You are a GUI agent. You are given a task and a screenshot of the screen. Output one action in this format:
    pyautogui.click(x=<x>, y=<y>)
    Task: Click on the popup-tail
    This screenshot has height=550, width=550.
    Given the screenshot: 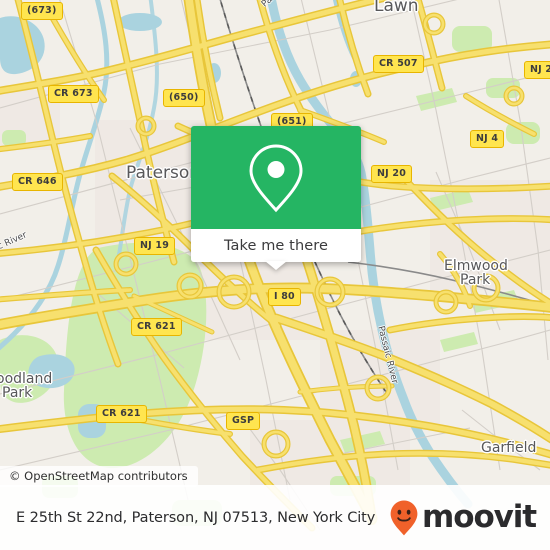 What is the action you would take?
    pyautogui.click(x=276, y=265)
    